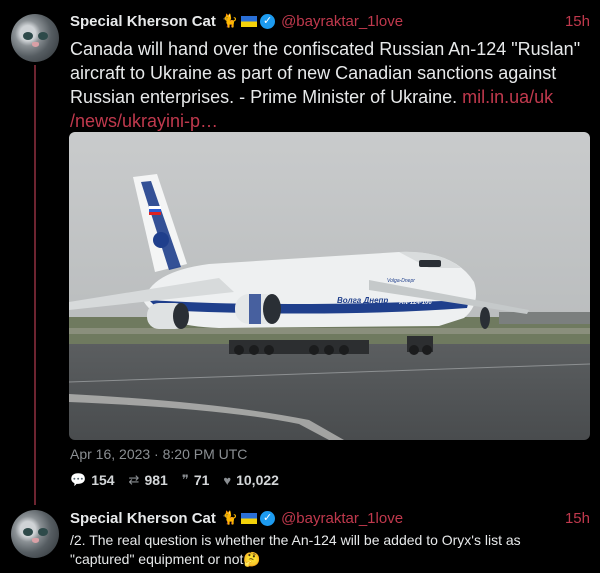 The width and height of the screenshot is (600, 573). Describe the element at coordinates (78, 479) in the screenshot. I see `comment-icon: 💬` at that location.